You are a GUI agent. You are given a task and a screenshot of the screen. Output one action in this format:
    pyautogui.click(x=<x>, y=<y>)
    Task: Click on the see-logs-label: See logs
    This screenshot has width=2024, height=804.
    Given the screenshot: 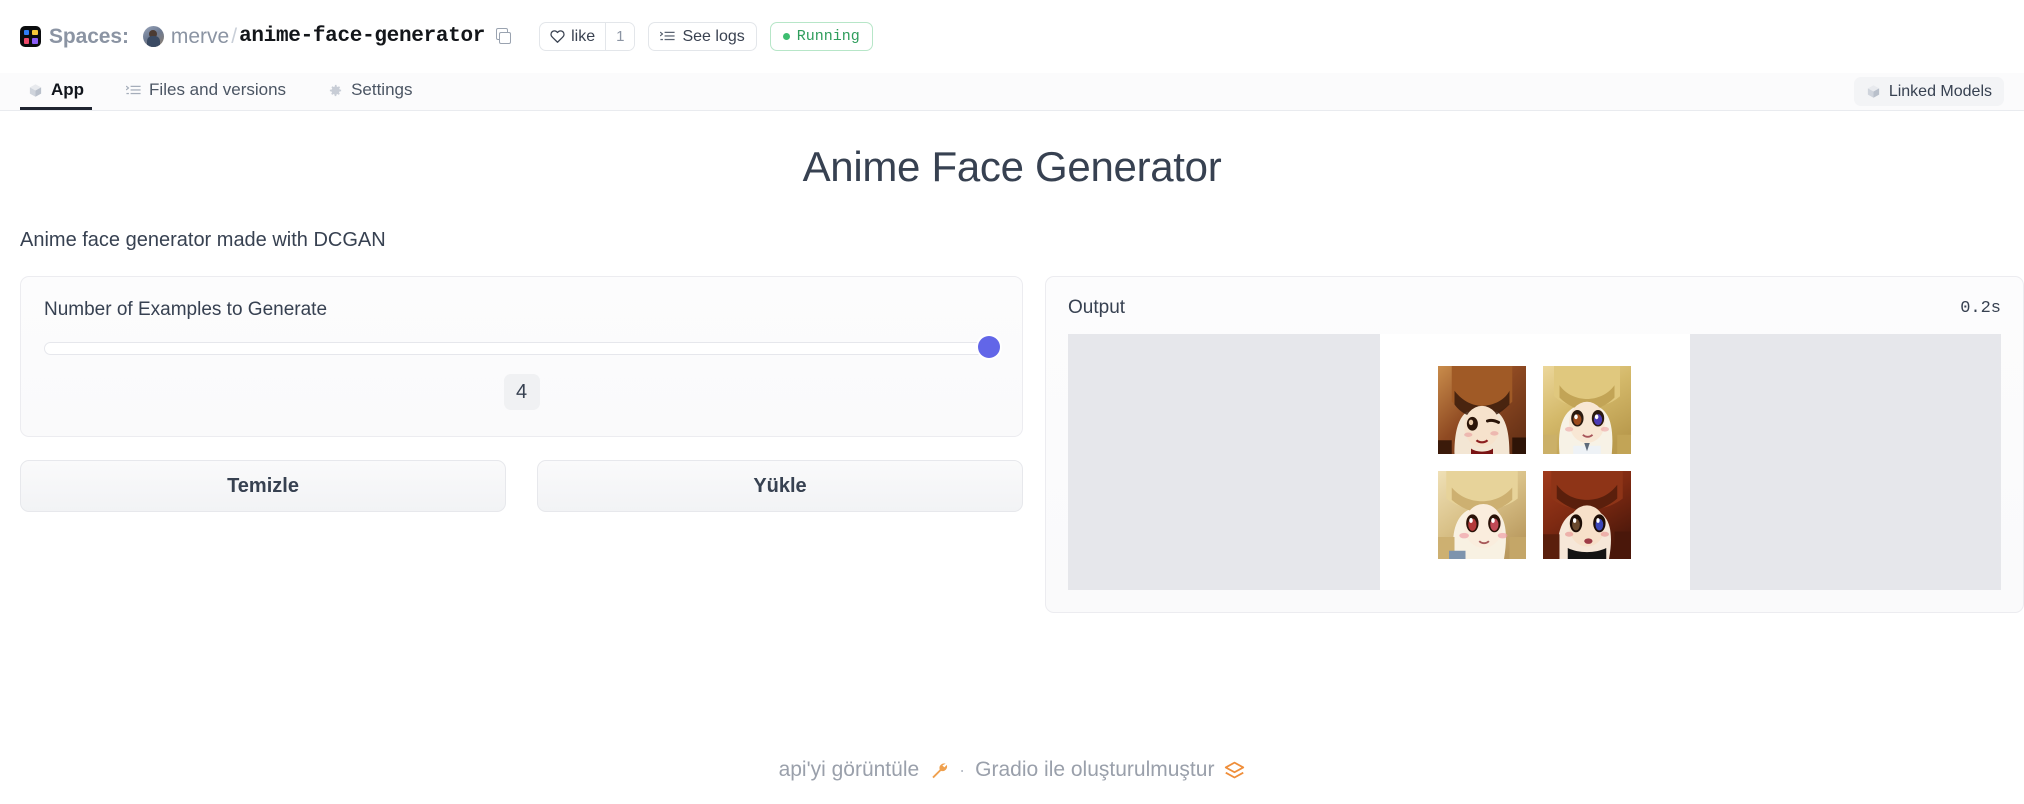 What is the action you would take?
    pyautogui.click(x=713, y=36)
    